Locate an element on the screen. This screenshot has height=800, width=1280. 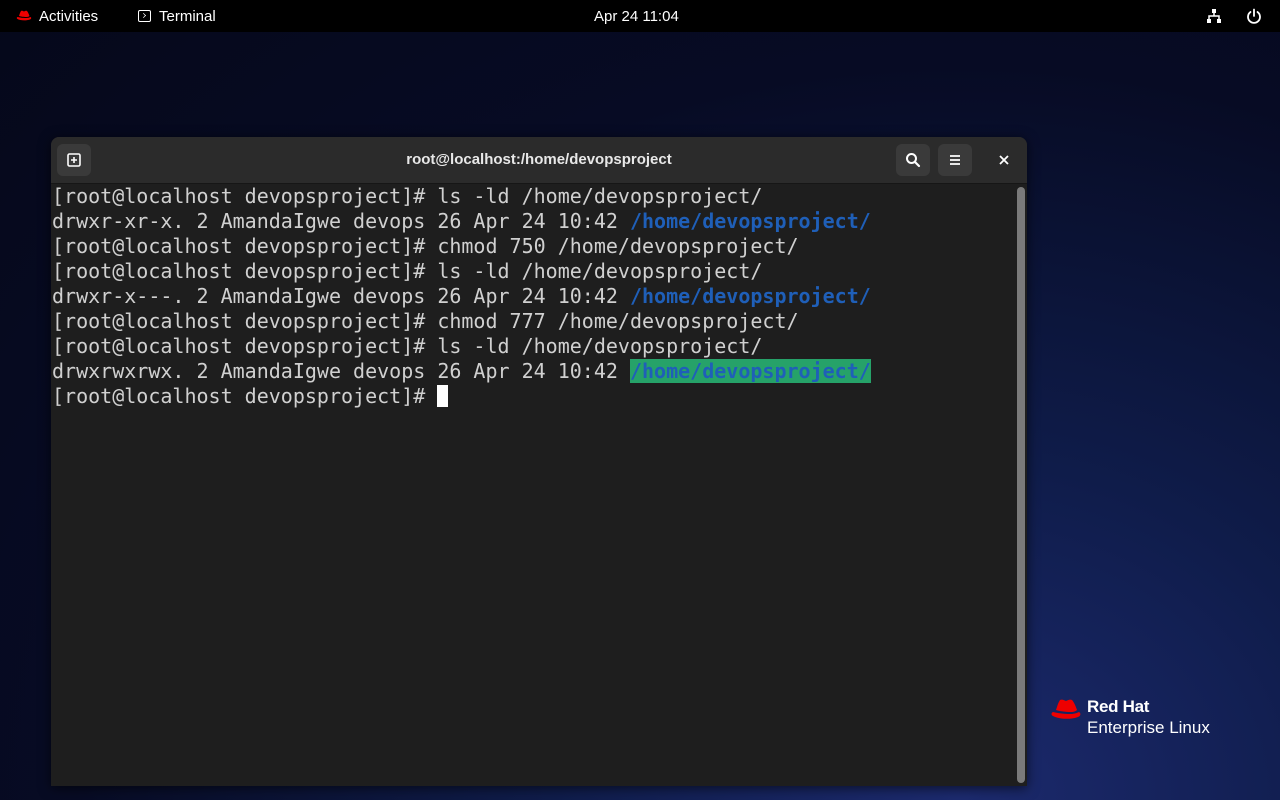
window-headerbar: root@localhost:/home/devopsproject is located at coordinates (539, 160).